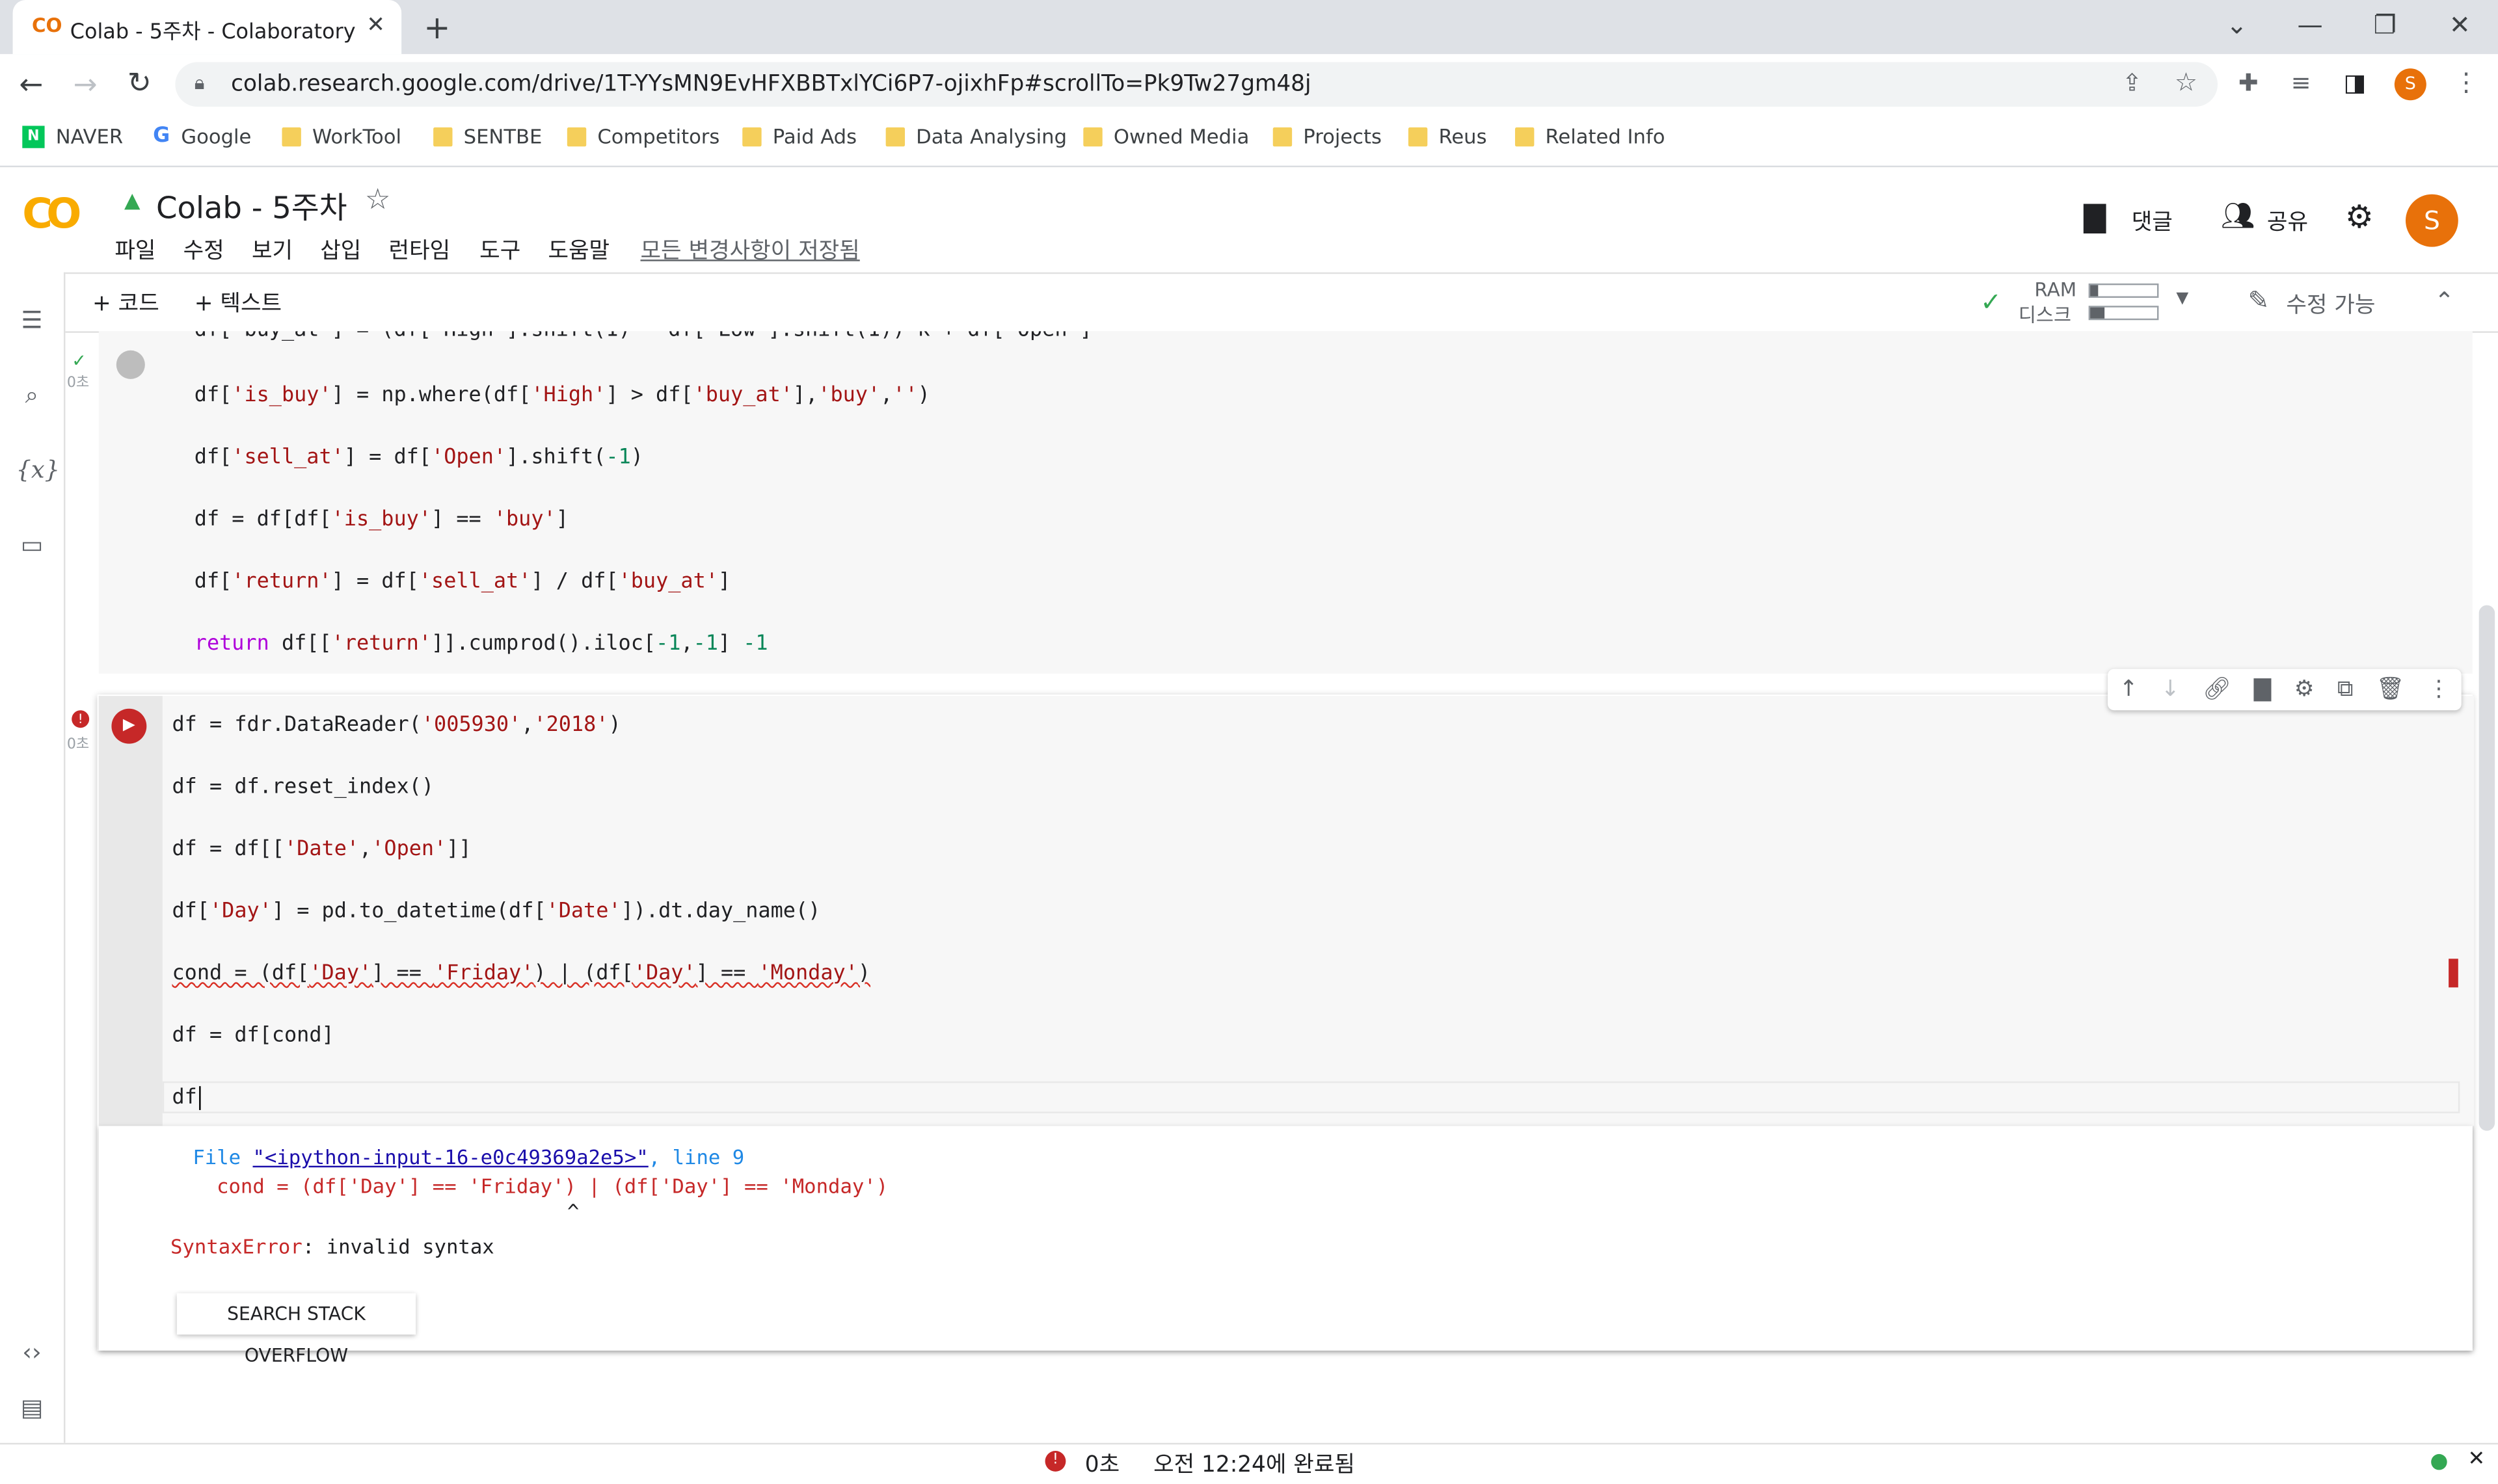 The height and width of the screenshot is (1484, 2498). I want to click on side-panel-icon: ◨, so click(2354, 82).